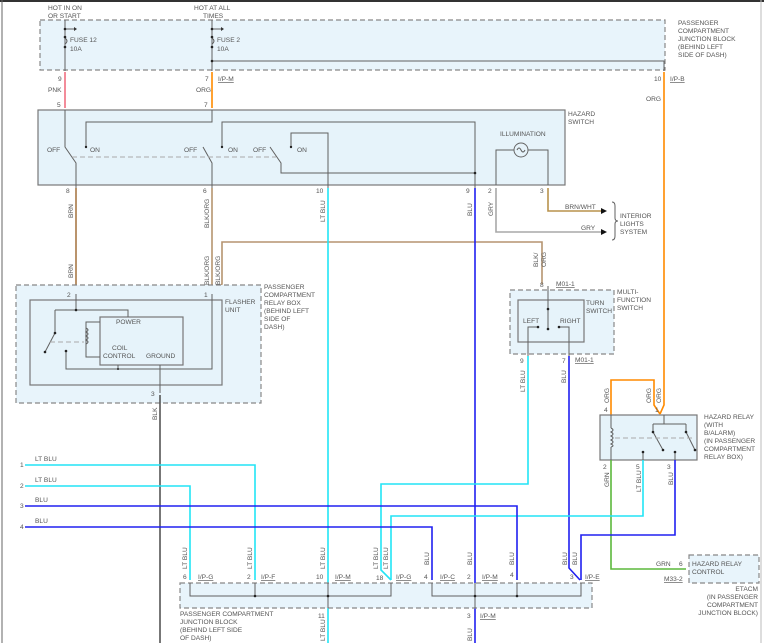 This screenshot has height=643, width=764. I want to click on top-junction-block-box, so click(352, 45).